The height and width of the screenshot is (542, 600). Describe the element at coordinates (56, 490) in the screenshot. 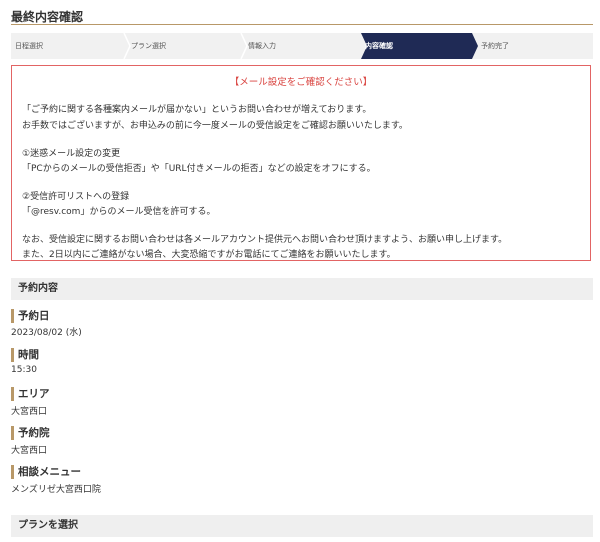

I see `field-value-menu: メンズリゼ大宮西口院` at that location.